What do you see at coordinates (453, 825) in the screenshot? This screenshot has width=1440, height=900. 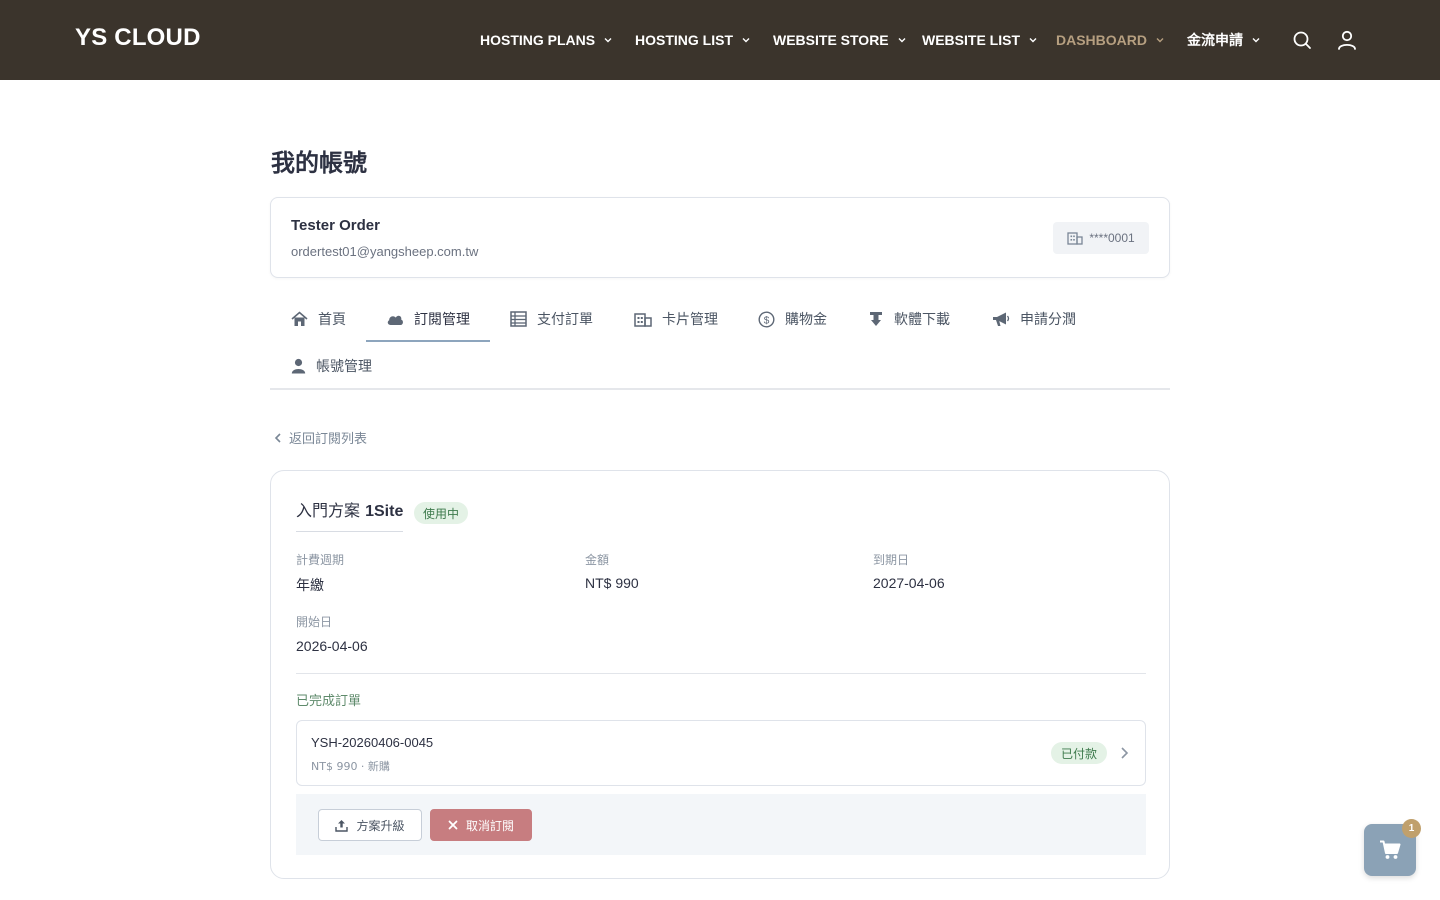 I see `close-icon` at bounding box center [453, 825].